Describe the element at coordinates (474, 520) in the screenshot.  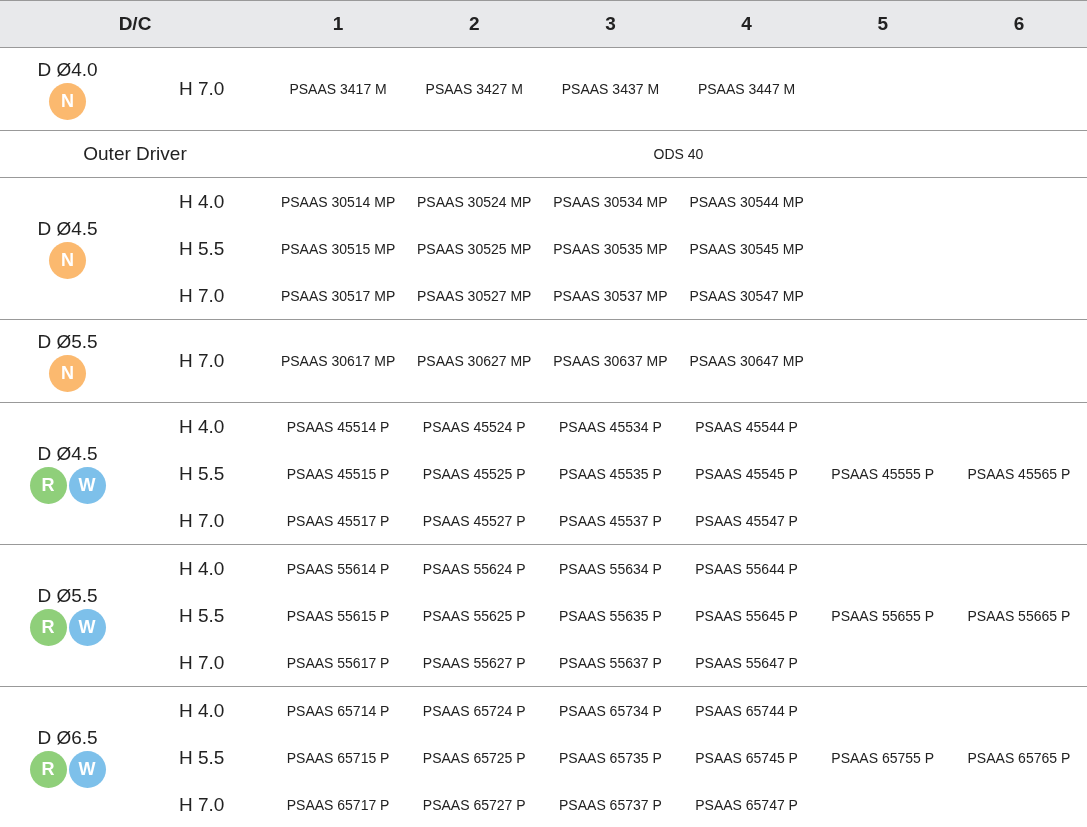
I see `table-cell-text: PSAAS 45527 P` at that location.